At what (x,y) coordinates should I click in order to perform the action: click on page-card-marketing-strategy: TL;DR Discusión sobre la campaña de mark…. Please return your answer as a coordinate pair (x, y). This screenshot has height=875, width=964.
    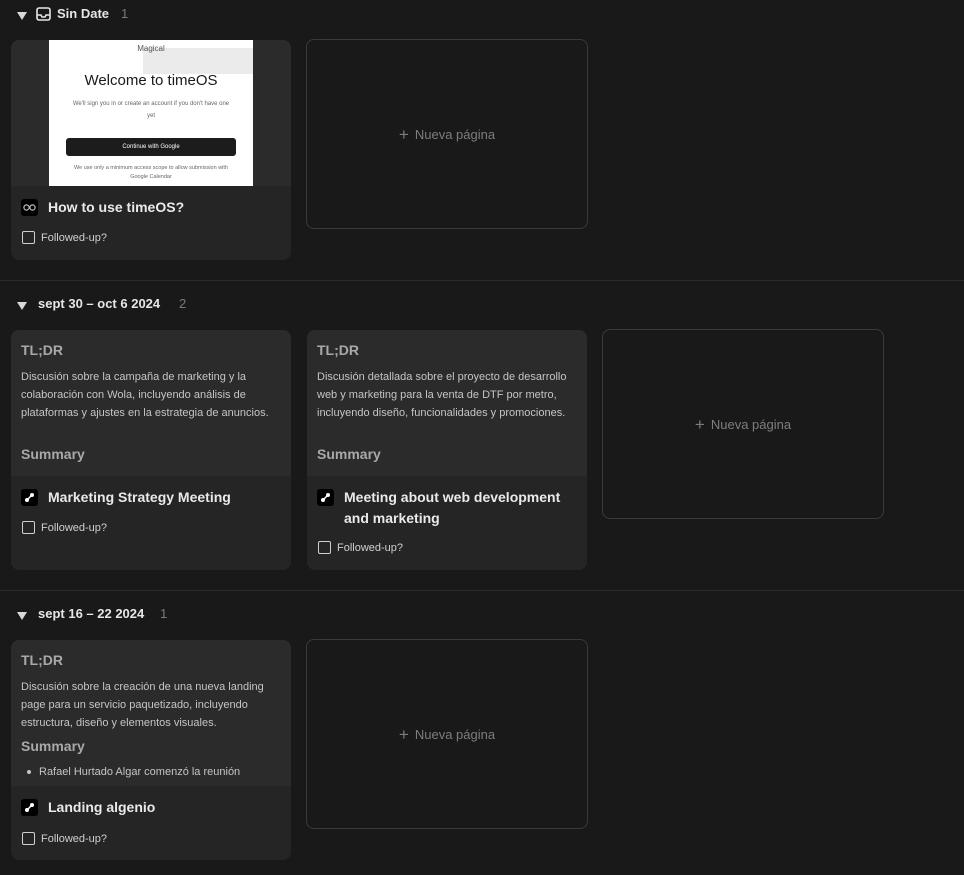
    Looking at the image, I should click on (151, 450).